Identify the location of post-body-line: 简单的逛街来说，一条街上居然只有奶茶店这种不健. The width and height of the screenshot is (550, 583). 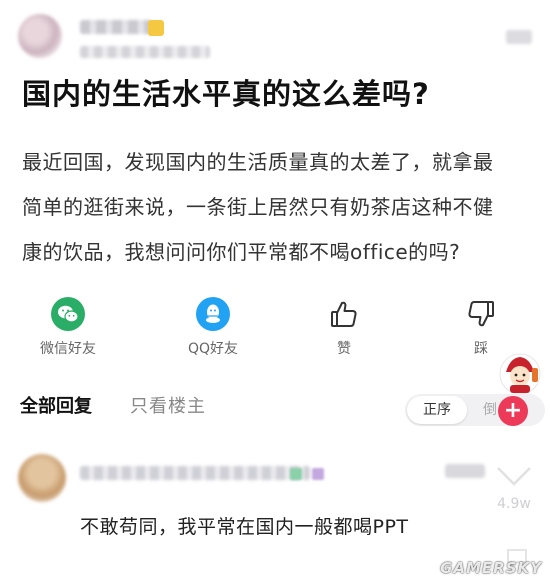
(258, 207).